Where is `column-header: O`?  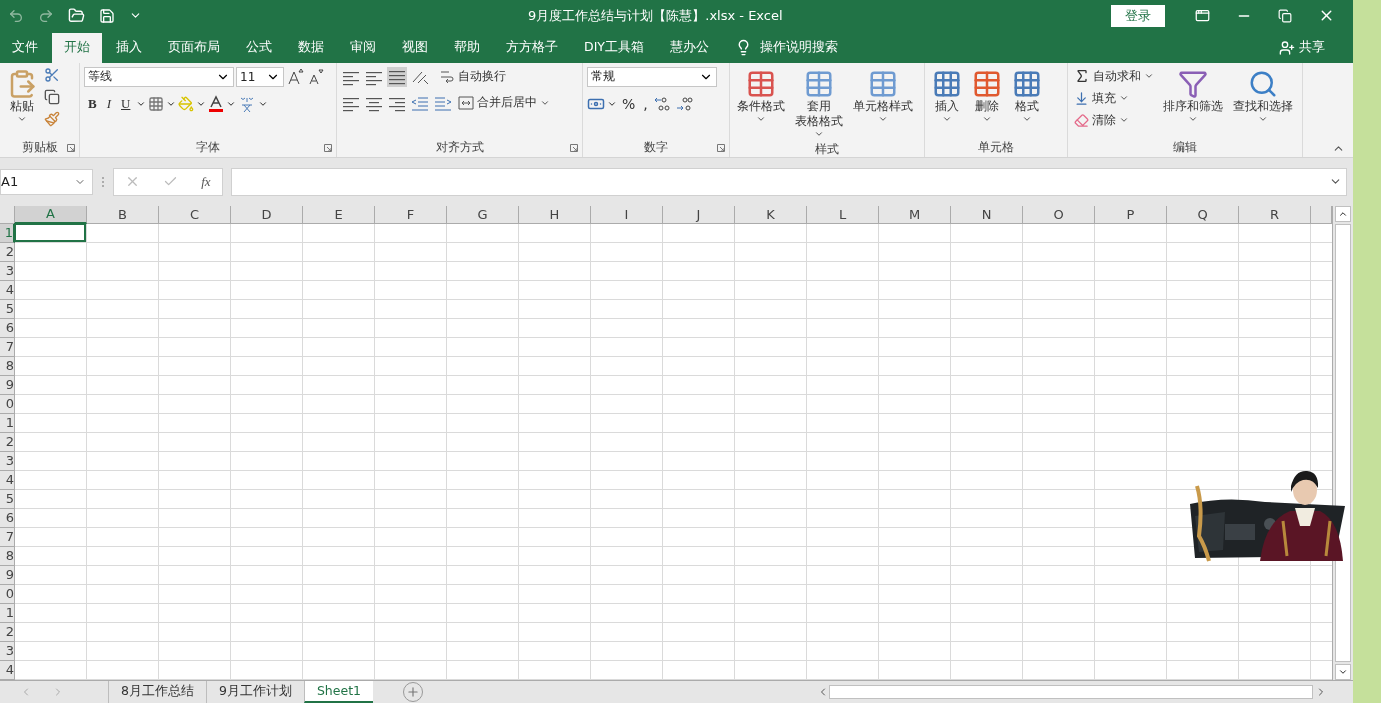
column-header: O is located at coordinates (1059, 214).